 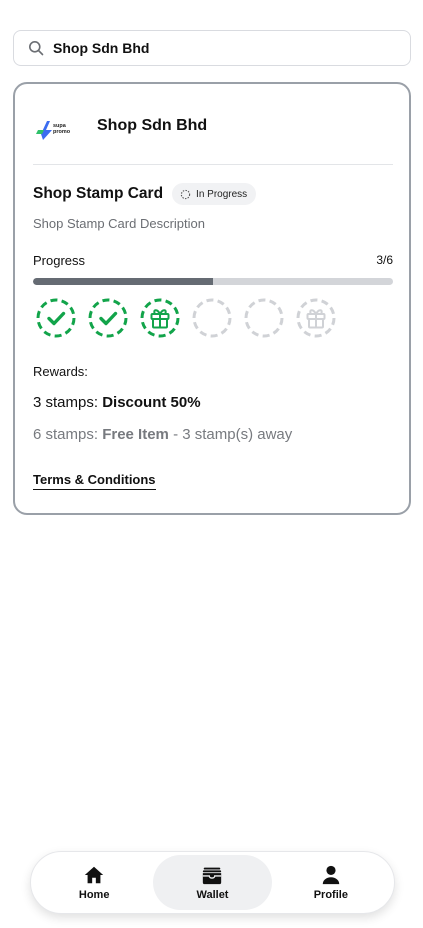 I want to click on rewards-label: Rewards:, so click(x=60, y=371).